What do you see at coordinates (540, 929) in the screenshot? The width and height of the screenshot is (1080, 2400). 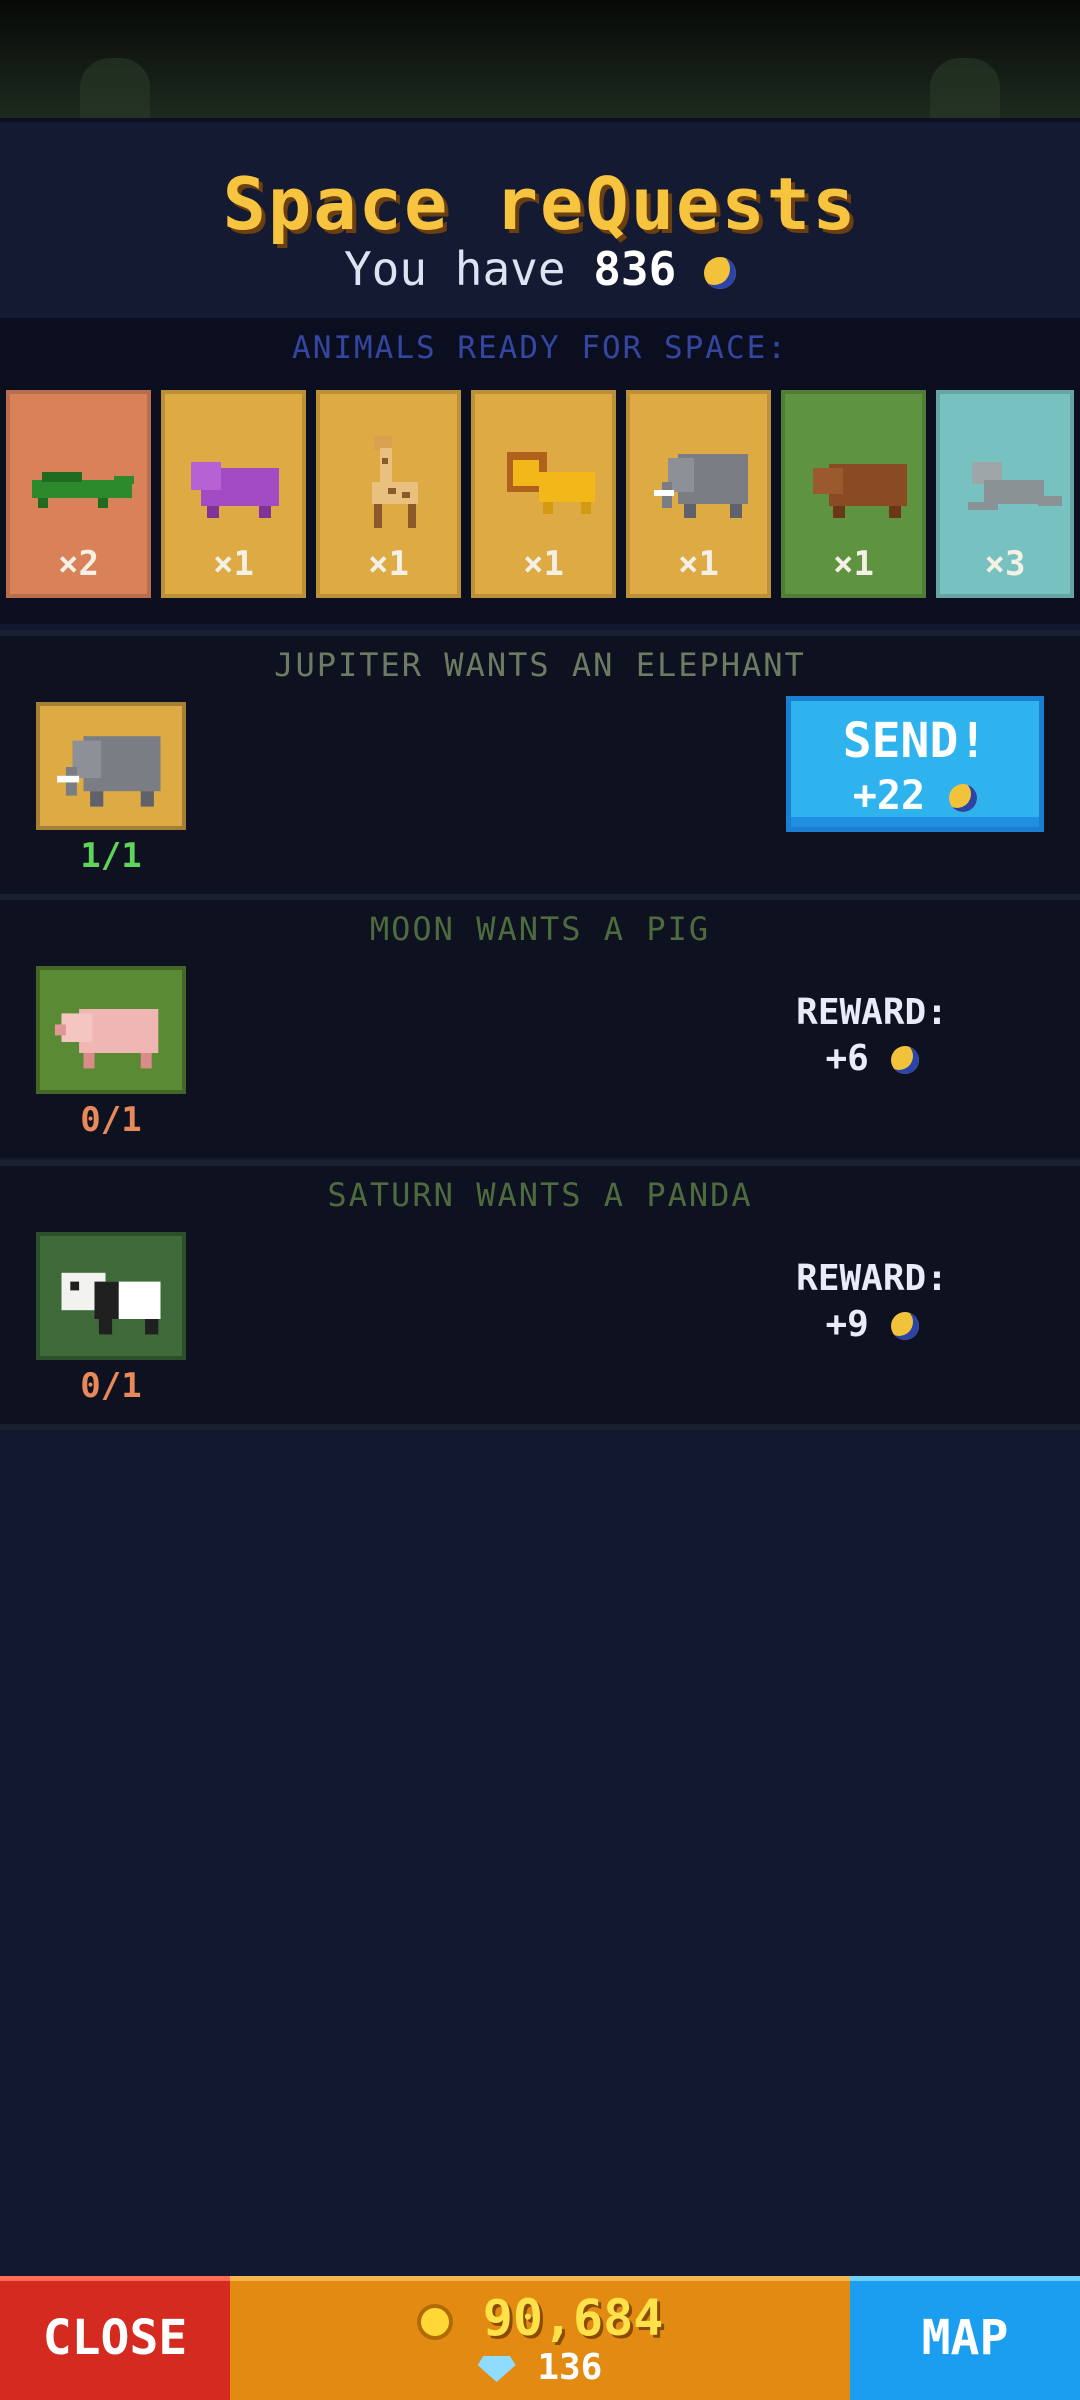 I see `request-title: MOON WANTS A PIG` at bounding box center [540, 929].